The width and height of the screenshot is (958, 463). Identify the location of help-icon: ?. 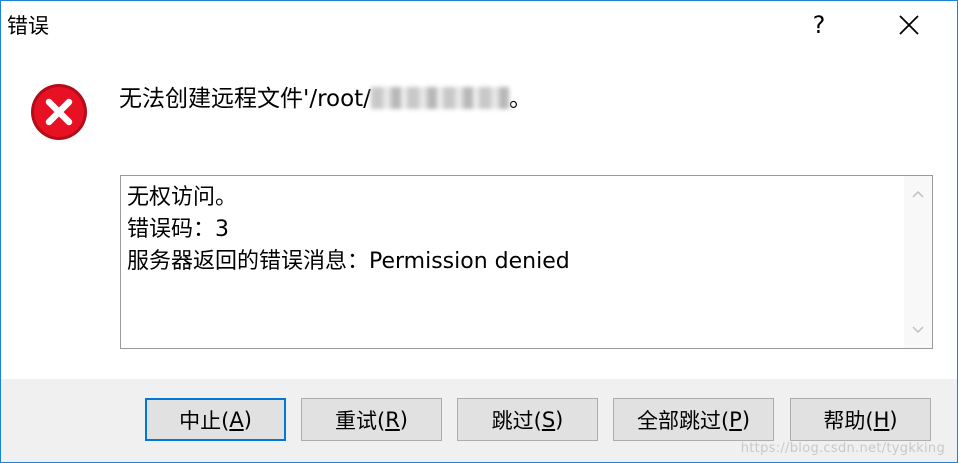
(819, 25).